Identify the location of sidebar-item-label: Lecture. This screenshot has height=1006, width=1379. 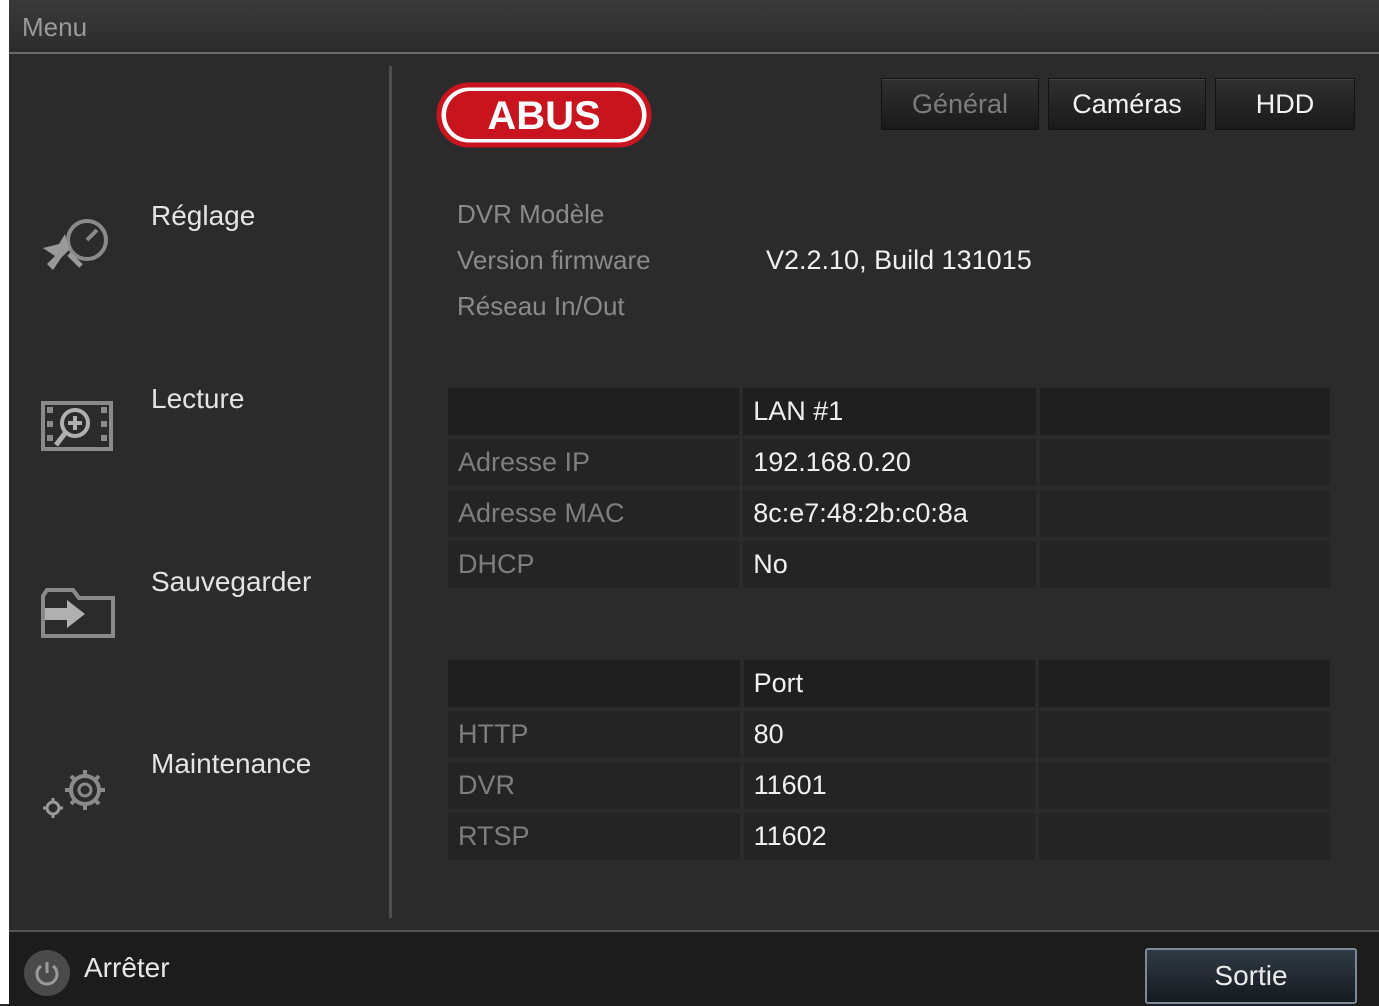
(198, 398).